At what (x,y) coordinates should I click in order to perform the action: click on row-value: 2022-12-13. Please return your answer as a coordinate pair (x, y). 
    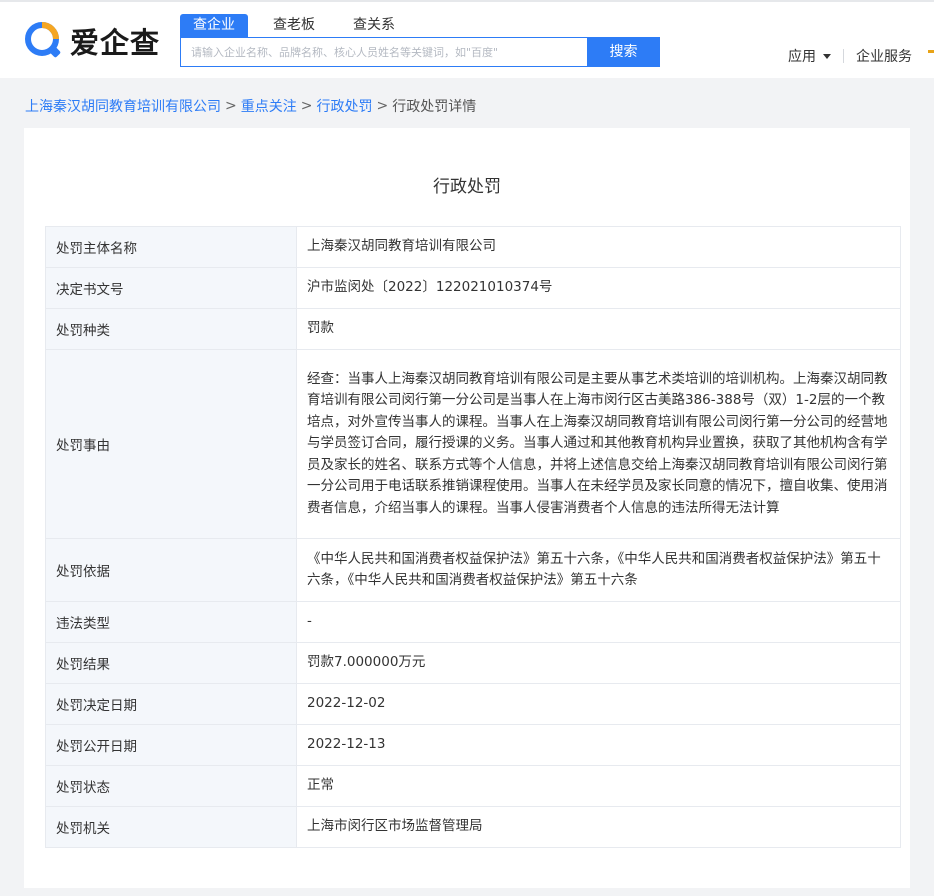
    Looking at the image, I should click on (598, 745).